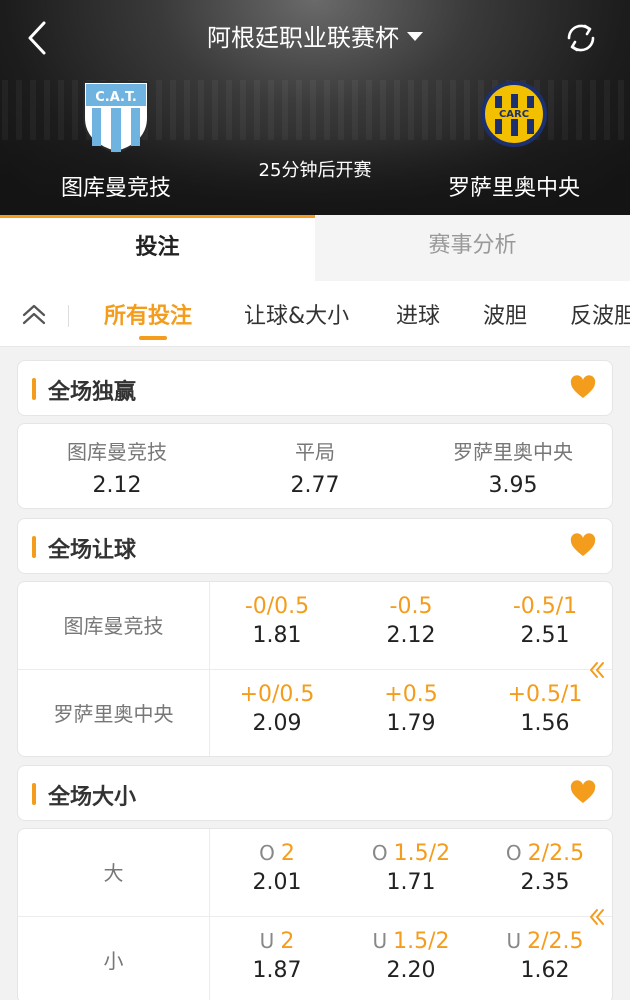 The width and height of the screenshot is (630, 1000). What do you see at coordinates (277, 882) in the screenshot?
I see `odds-value: 2.01` at bounding box center [277, 882].